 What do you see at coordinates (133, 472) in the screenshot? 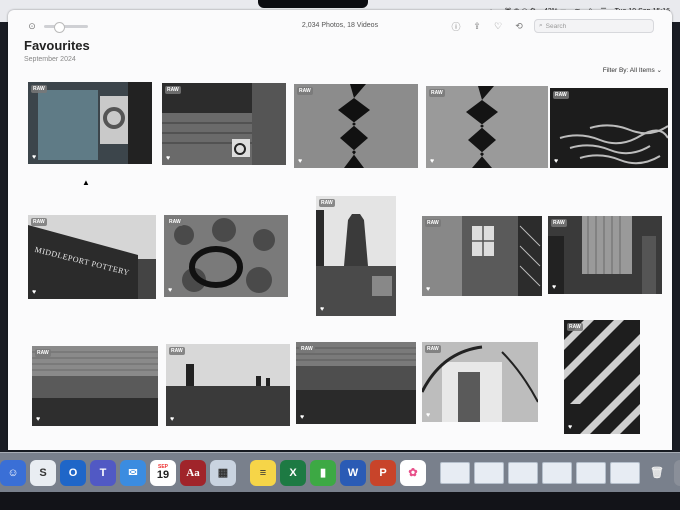
I see `dock-app-mail: ✉` at bounding box center [133, 472].